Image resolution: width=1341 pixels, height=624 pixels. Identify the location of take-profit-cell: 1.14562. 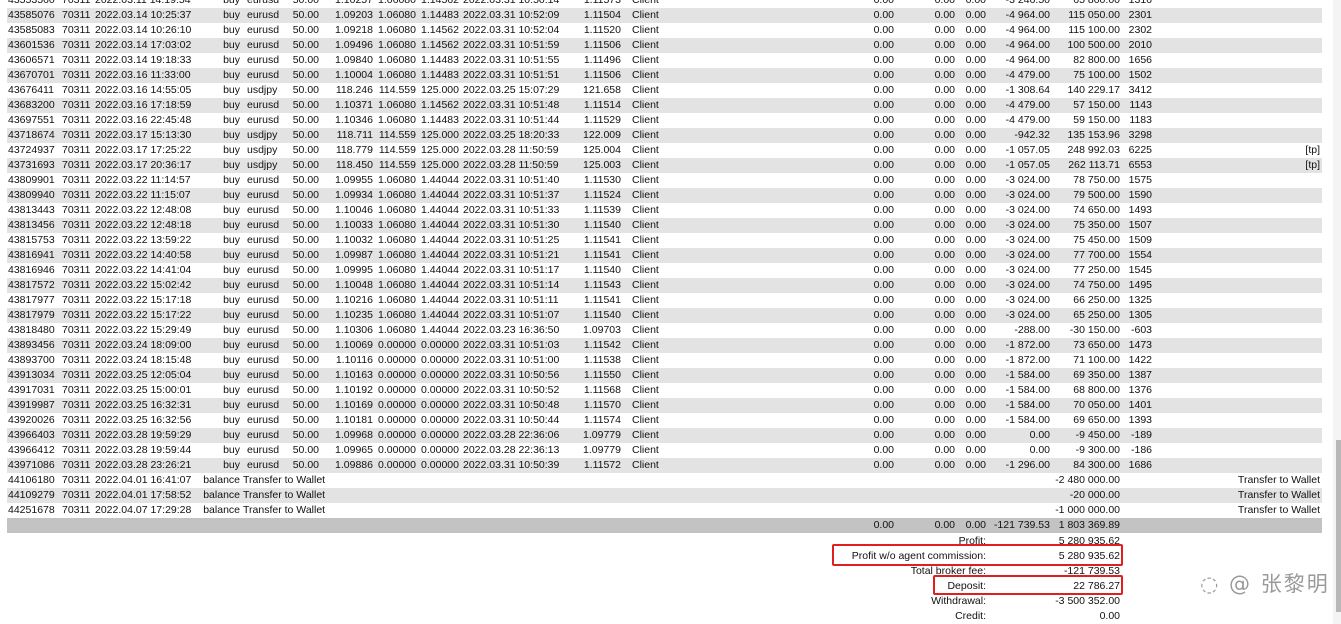
(440, 45).